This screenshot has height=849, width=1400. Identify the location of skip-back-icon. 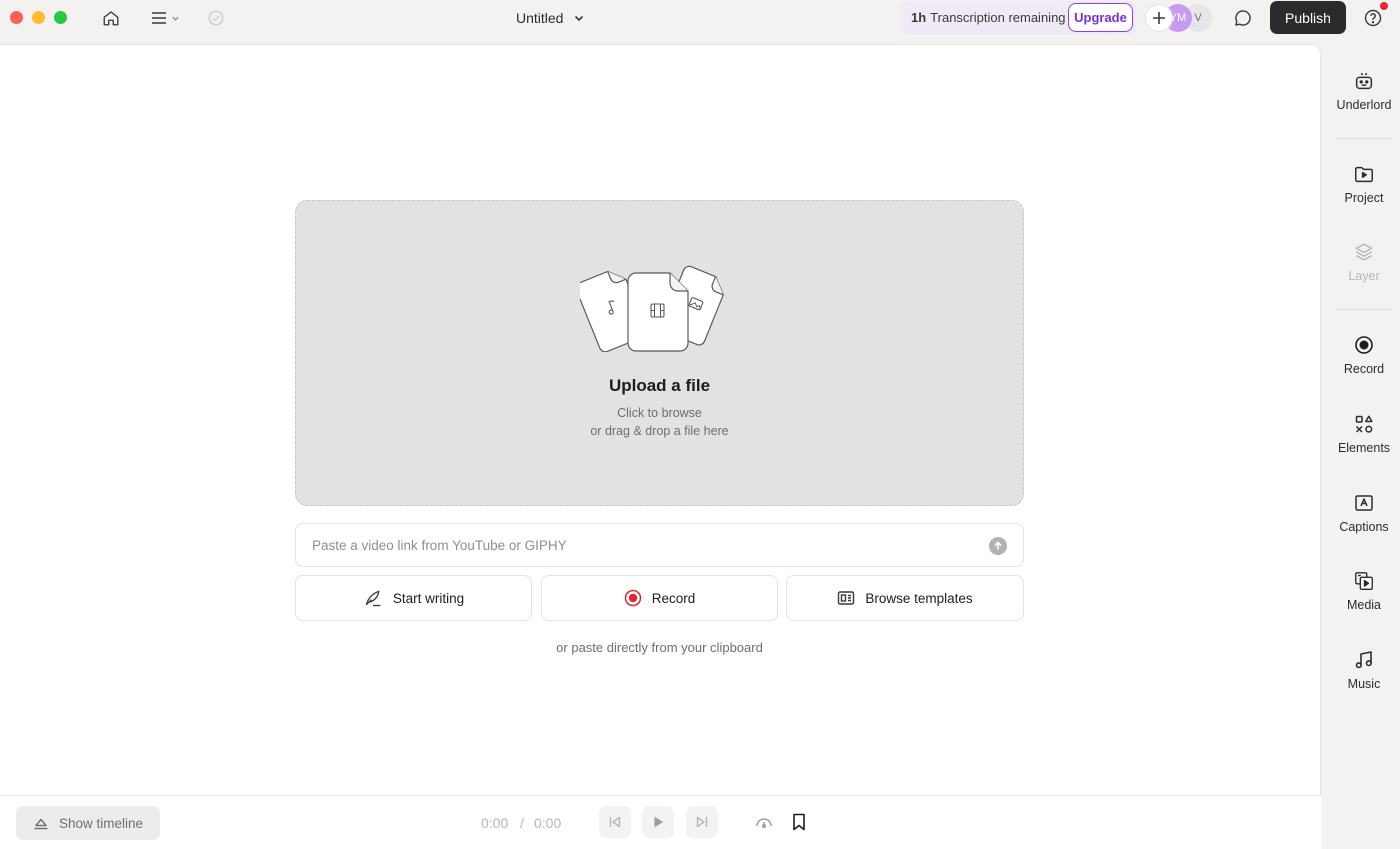
(615, 822).